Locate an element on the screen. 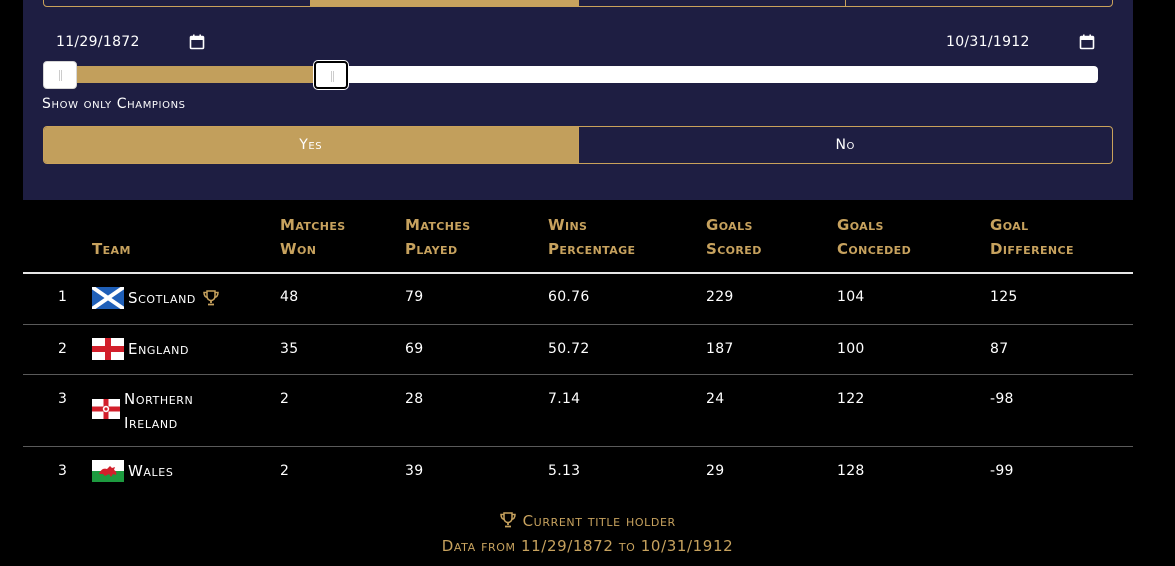  goals-conceded-cell: 100 is located at coordinates (851, 349).